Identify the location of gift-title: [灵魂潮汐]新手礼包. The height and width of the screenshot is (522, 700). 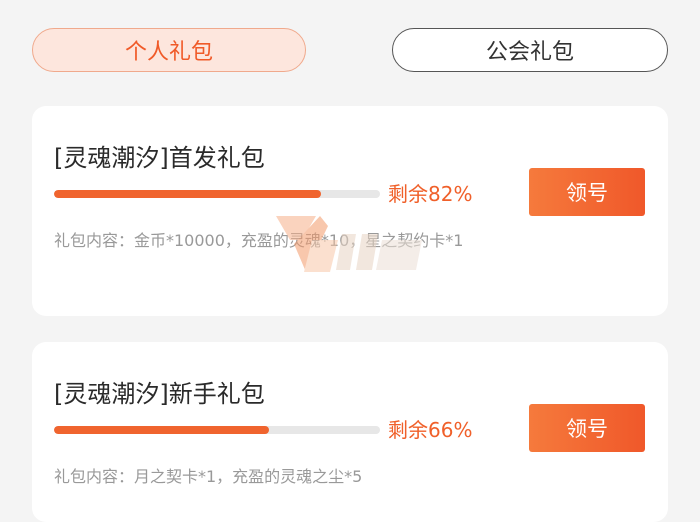
(159, 394).